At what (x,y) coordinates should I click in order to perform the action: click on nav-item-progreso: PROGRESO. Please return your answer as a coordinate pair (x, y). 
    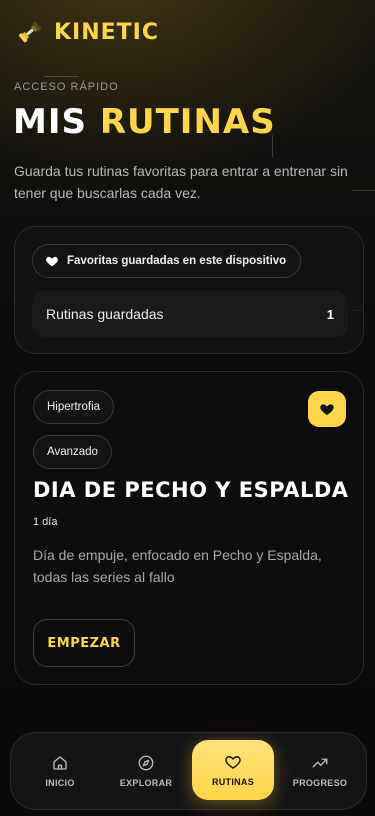
    Looking at the image, I should click on (320, 771).